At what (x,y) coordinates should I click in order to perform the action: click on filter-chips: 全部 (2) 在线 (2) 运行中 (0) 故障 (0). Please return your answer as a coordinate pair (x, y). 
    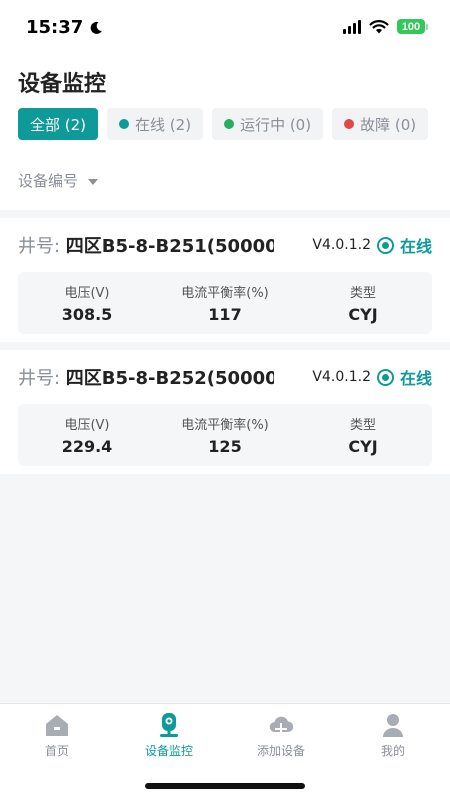
    Looking at the image, I should click on (223, 124).